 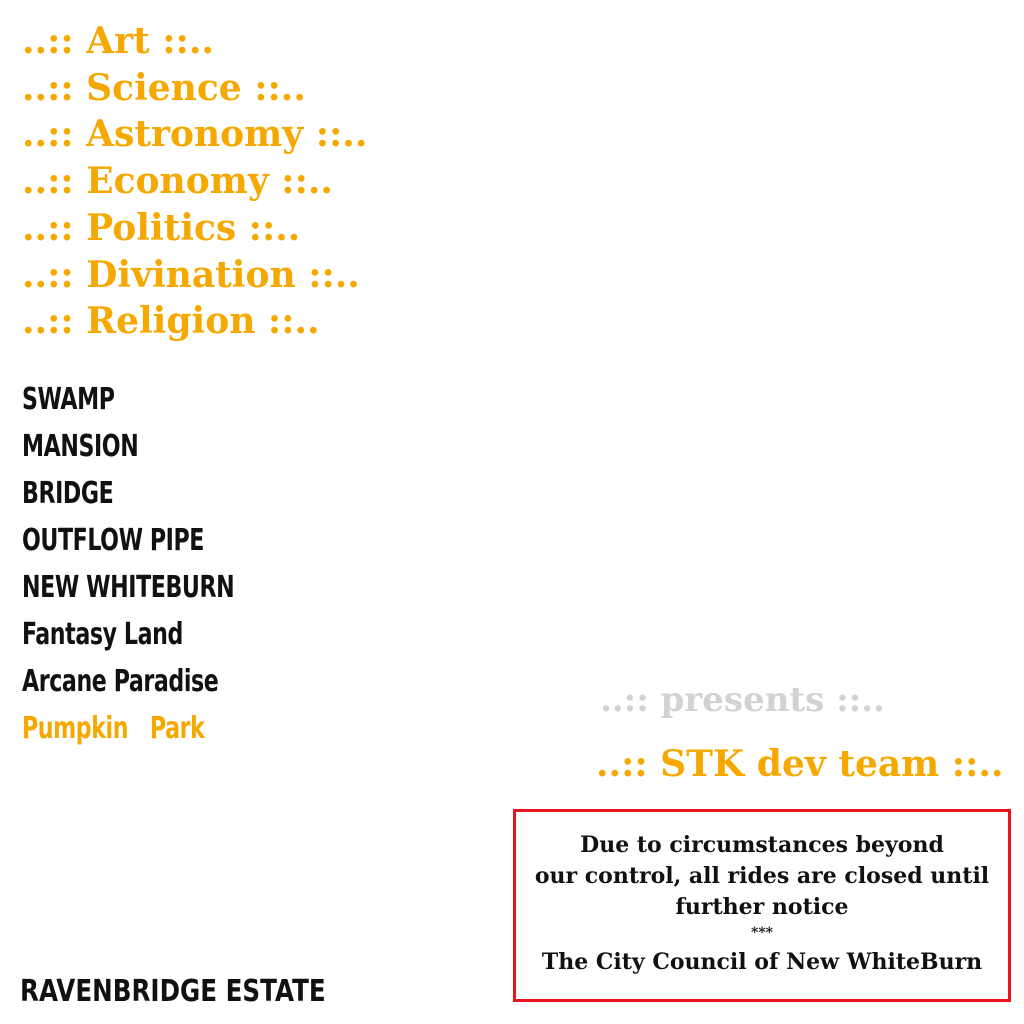 I want to click on level-item-bridge: BRIDGE, so click(x=128, y=493).